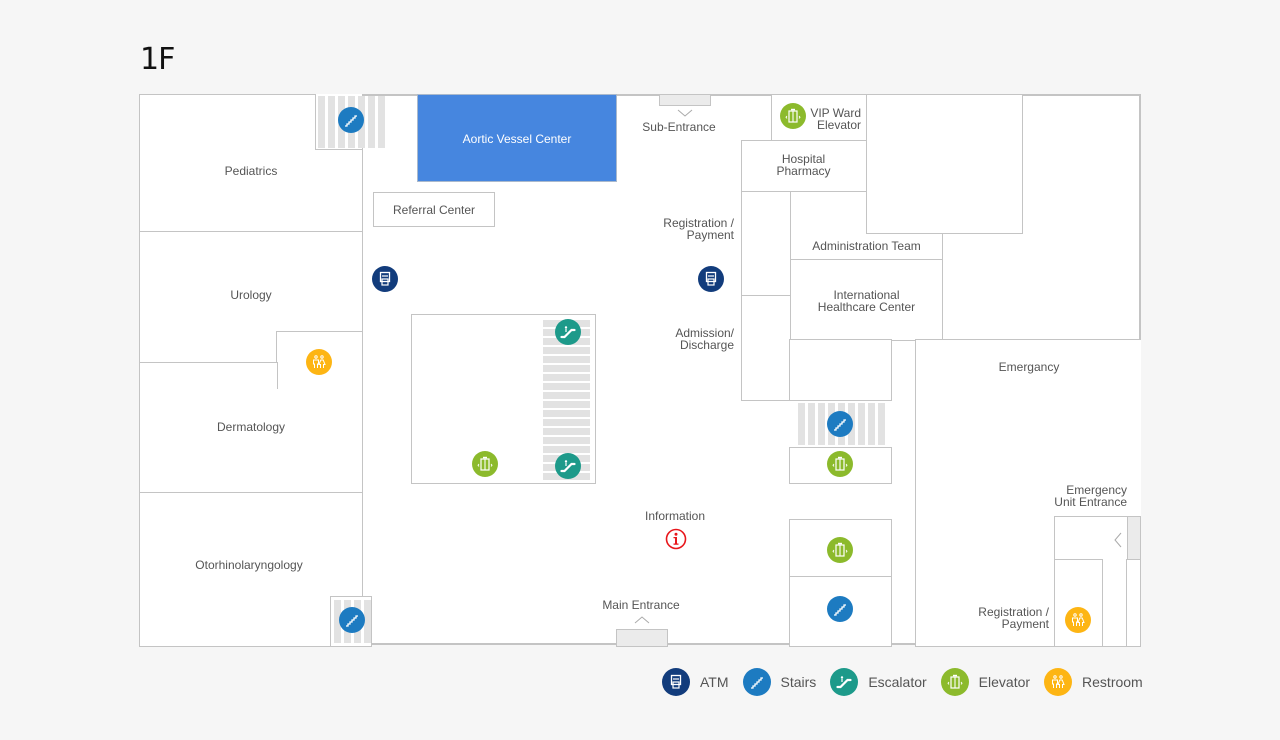 This screenshot has height=740, width=1280. What do you see at coordinates (157, 59) in the screenshot?
I see `floor-title: 1F` at bounding box center [157, 59].